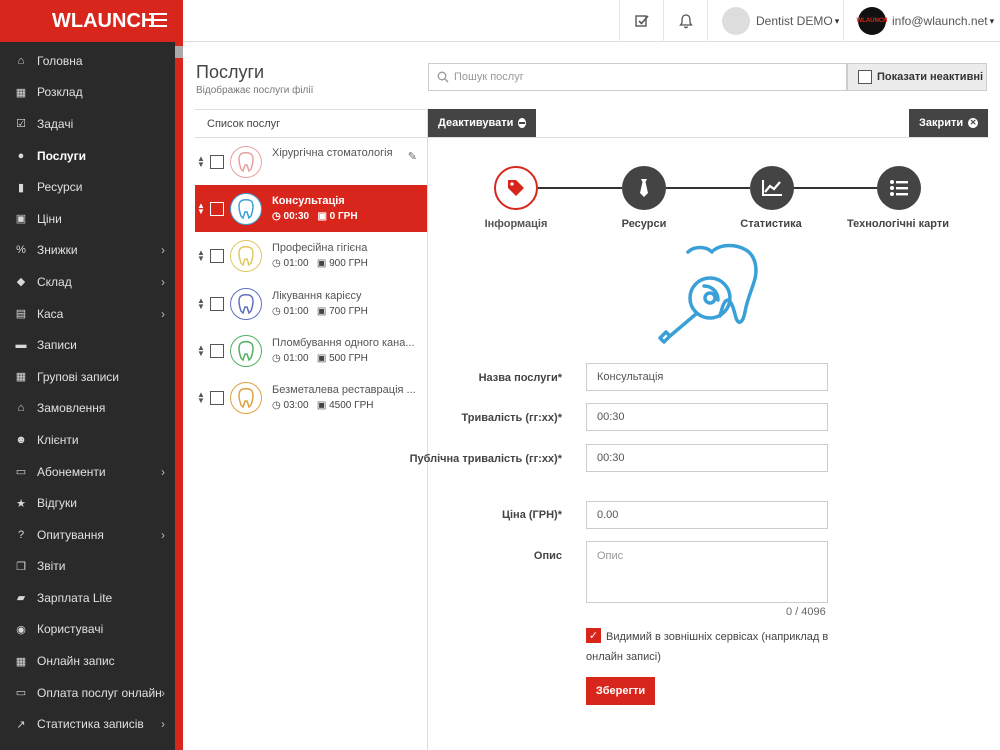 The image size is (1000, 750). What do you see at coordinates (644, 224) in the screenshot?
I see `step-label-resources: Ресурси` at bounding box center [644, 224].